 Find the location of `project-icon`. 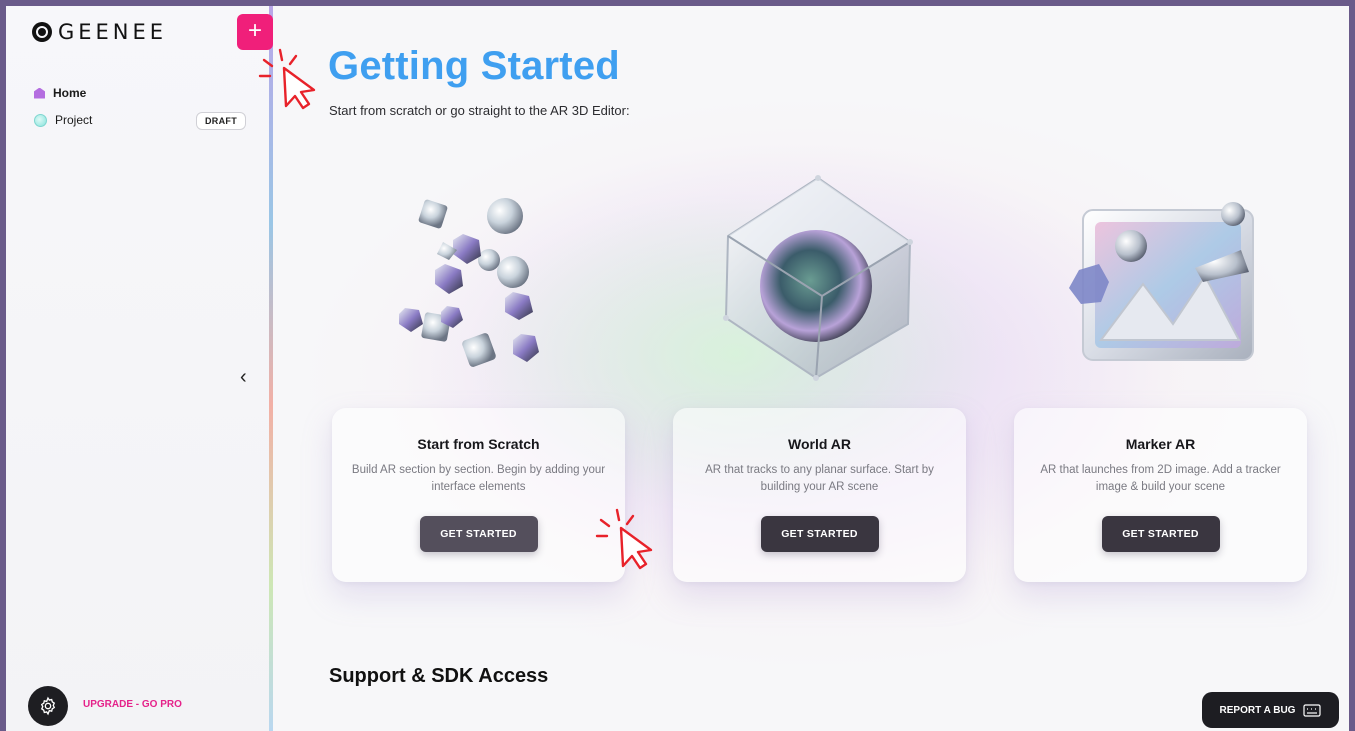

project-icon is located at coordinates (40, 120).